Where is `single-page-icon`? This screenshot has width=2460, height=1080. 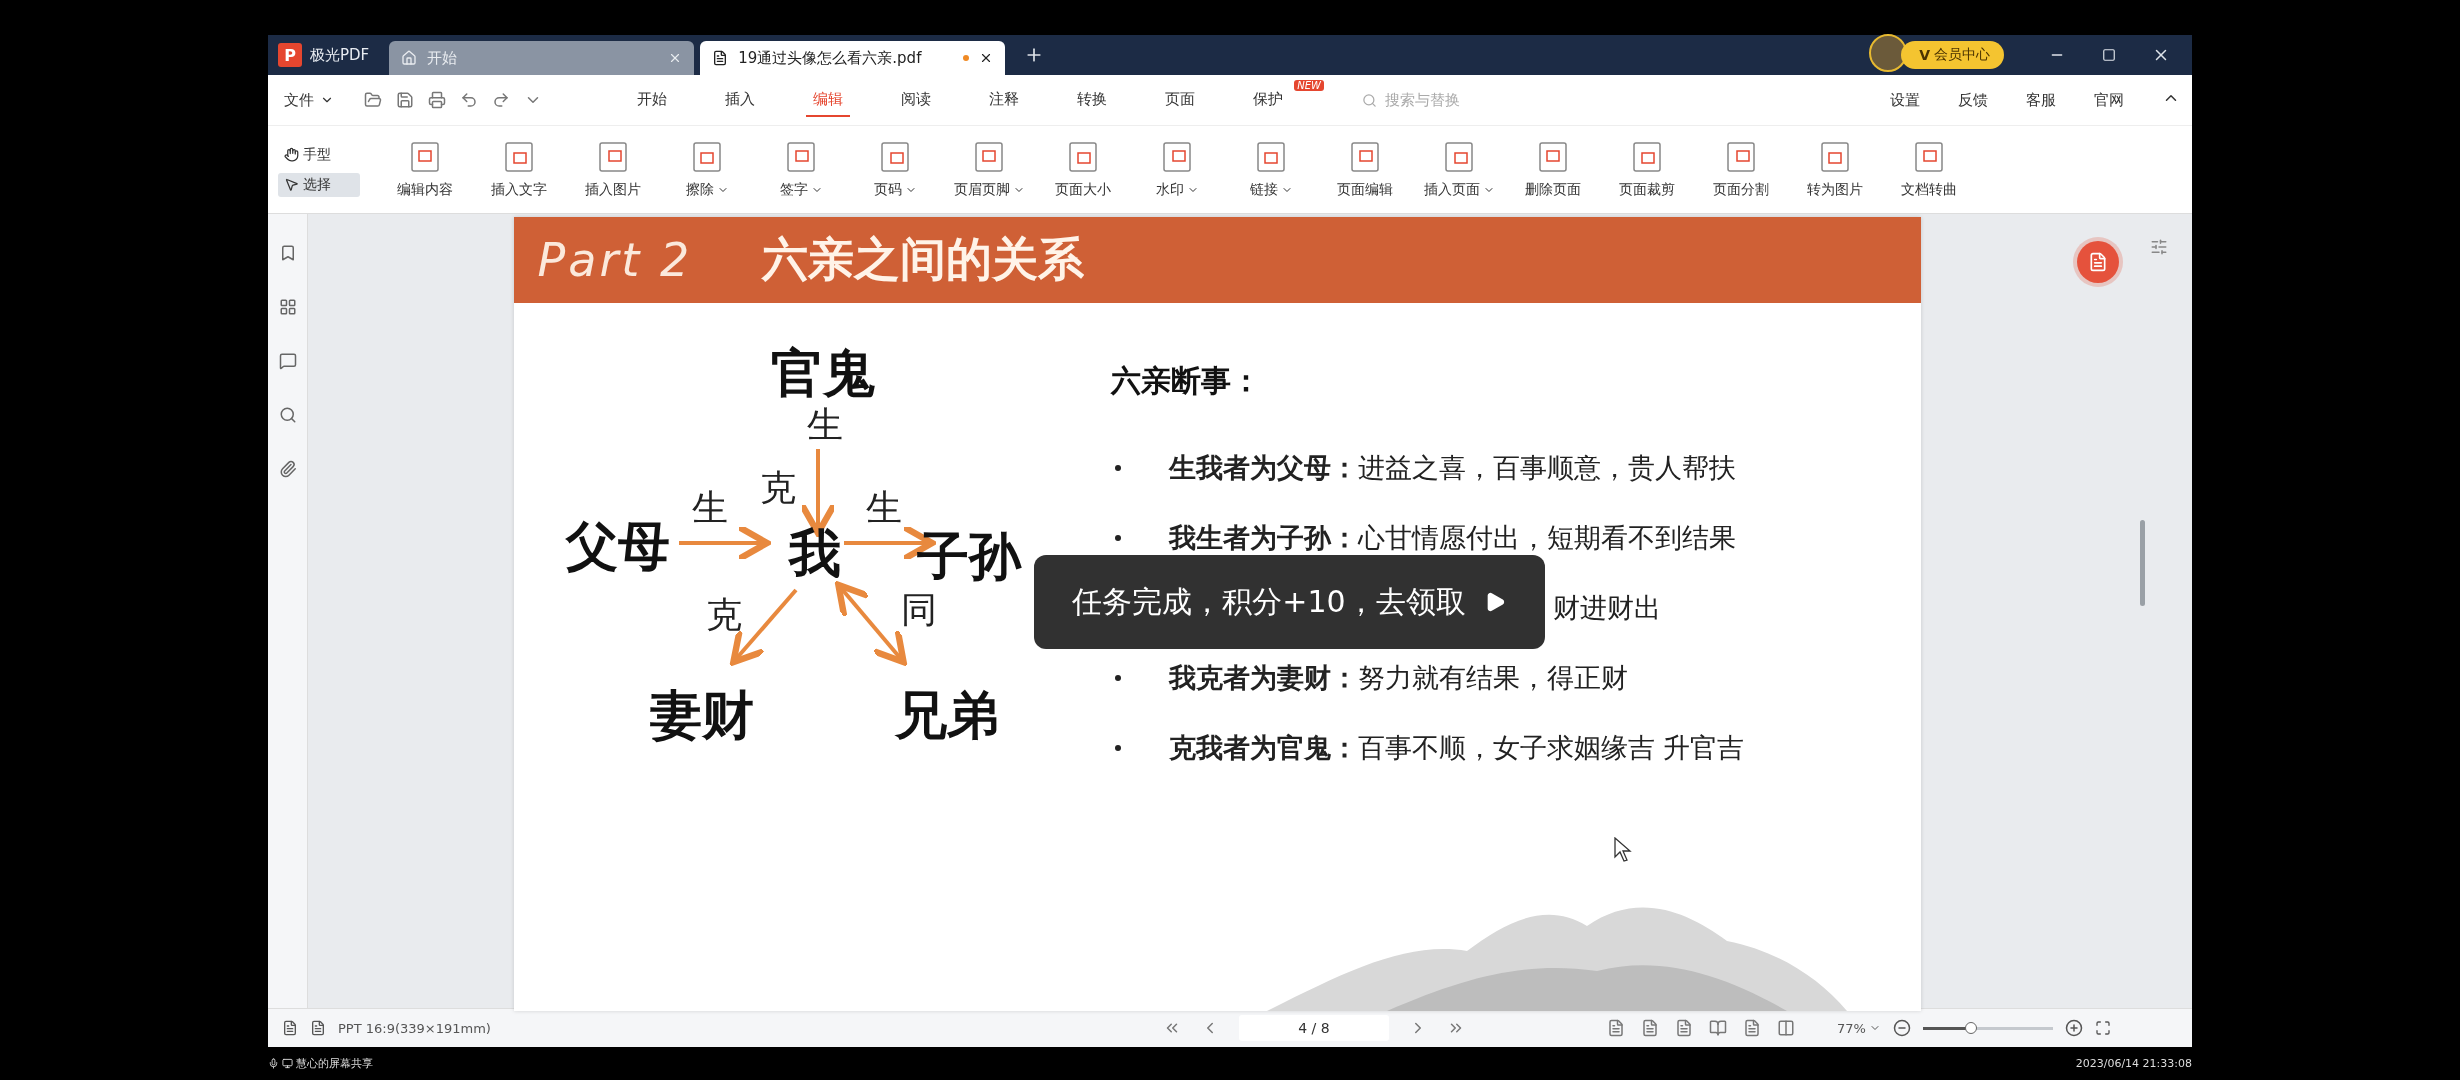
single-page-icon is located at coordinates (1615, 1028).